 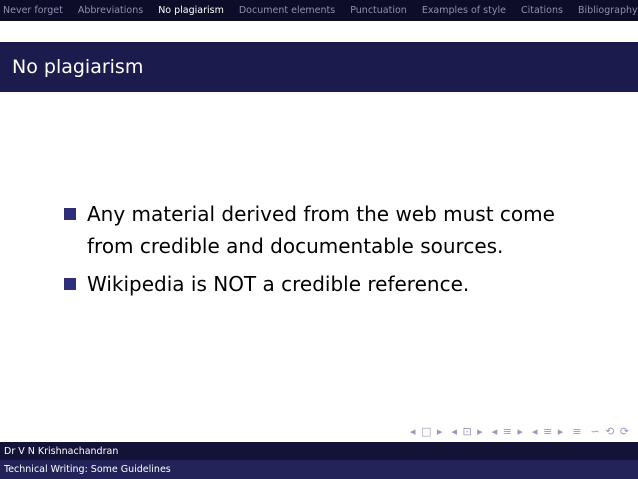 What do you see at coordinates (548, 431) in the screenshot?
I see `subsection-list-nav-icon: ◂ ≡ ▸` at bounding box center [548, 431].